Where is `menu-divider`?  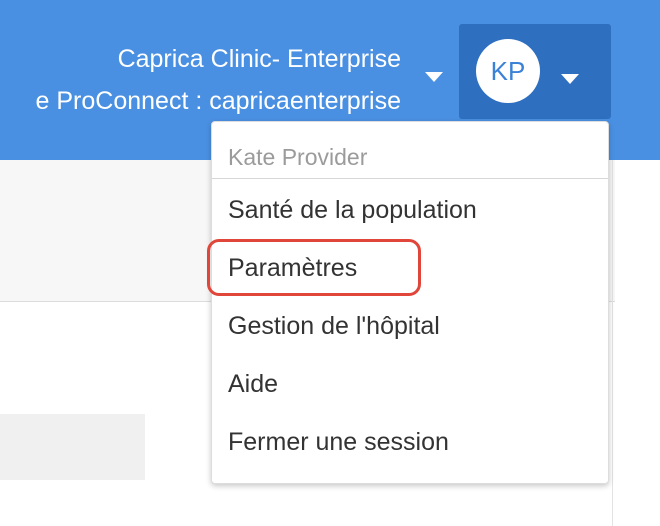
menu-divider is located at coordinates (410, 178).